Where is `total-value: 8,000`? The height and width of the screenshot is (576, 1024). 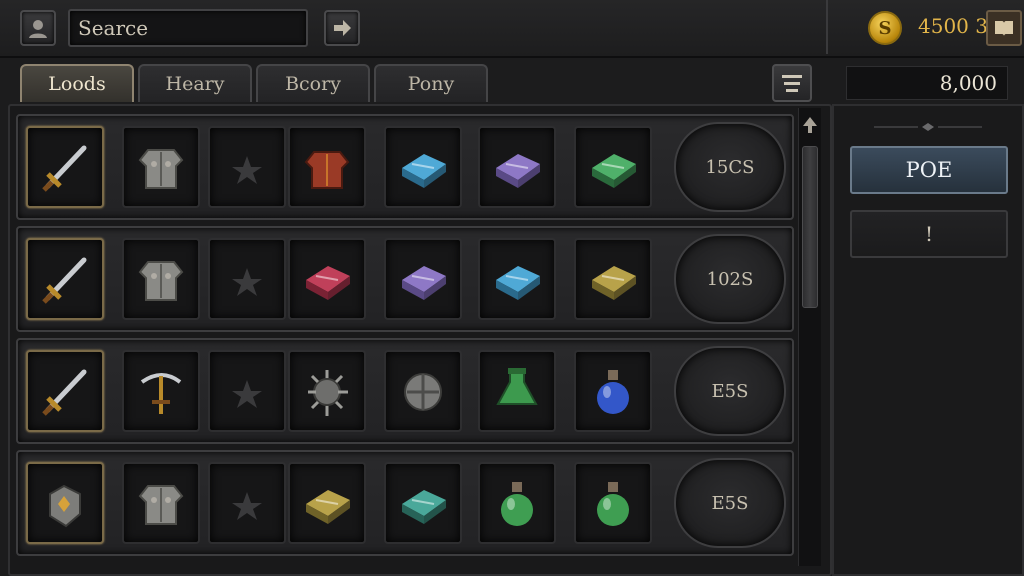 total-value: 8,000 is located at coordinates (927, 83).